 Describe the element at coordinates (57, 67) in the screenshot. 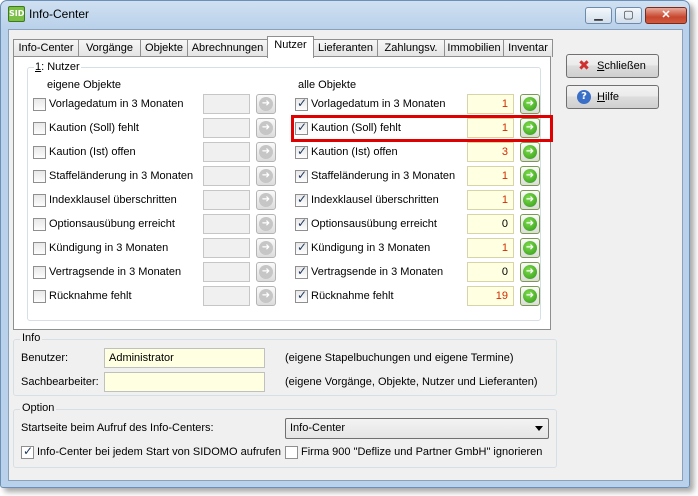

I see `nutzer-group-title: 1: Nutzer` at that location.